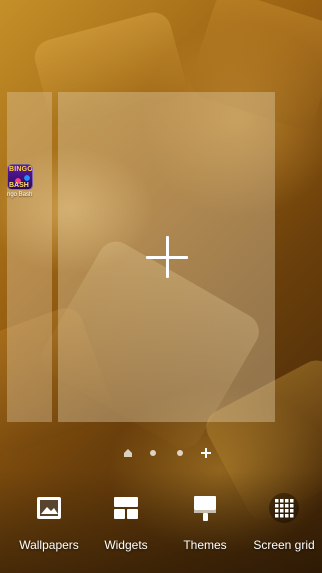  I want to click on add-page-indicator-icon, so click(206, 453).